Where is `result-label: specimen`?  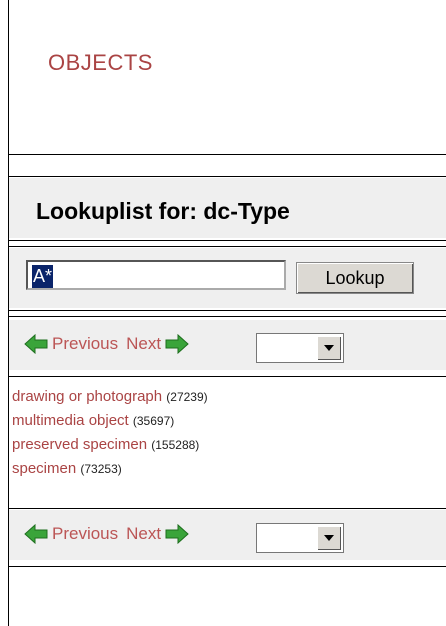
result-label: specimen is located at coordinates (44, 468).